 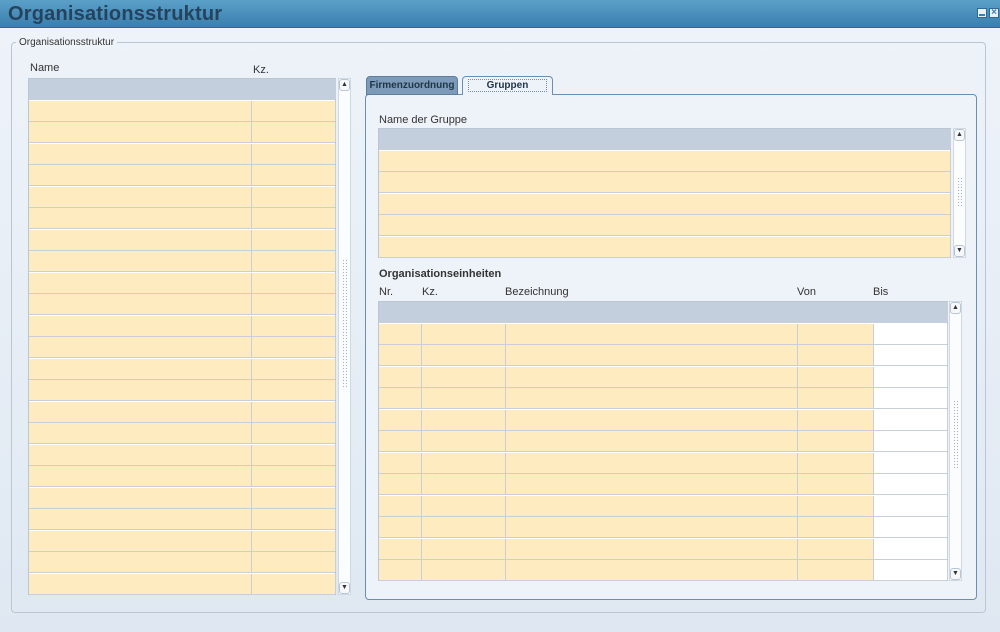 I want to click on scroll-down-icon: ▼, so click(x=955, y=574).